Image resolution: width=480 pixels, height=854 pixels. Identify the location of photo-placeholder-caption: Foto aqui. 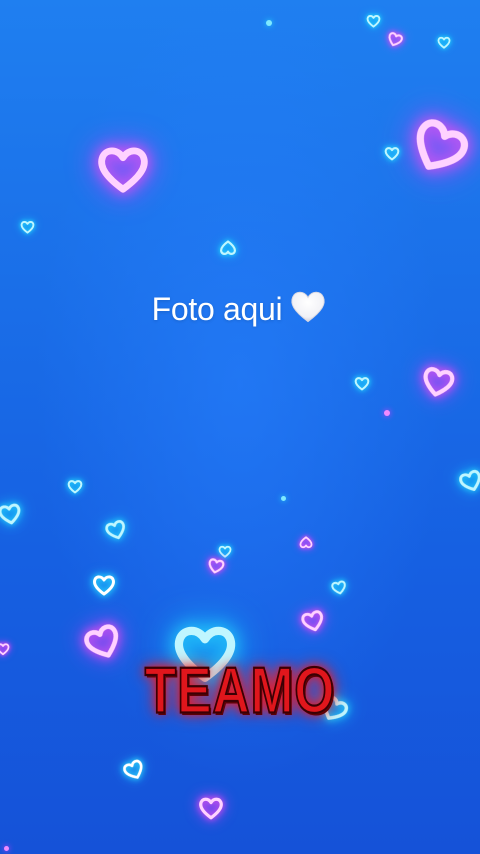
(240, 308).